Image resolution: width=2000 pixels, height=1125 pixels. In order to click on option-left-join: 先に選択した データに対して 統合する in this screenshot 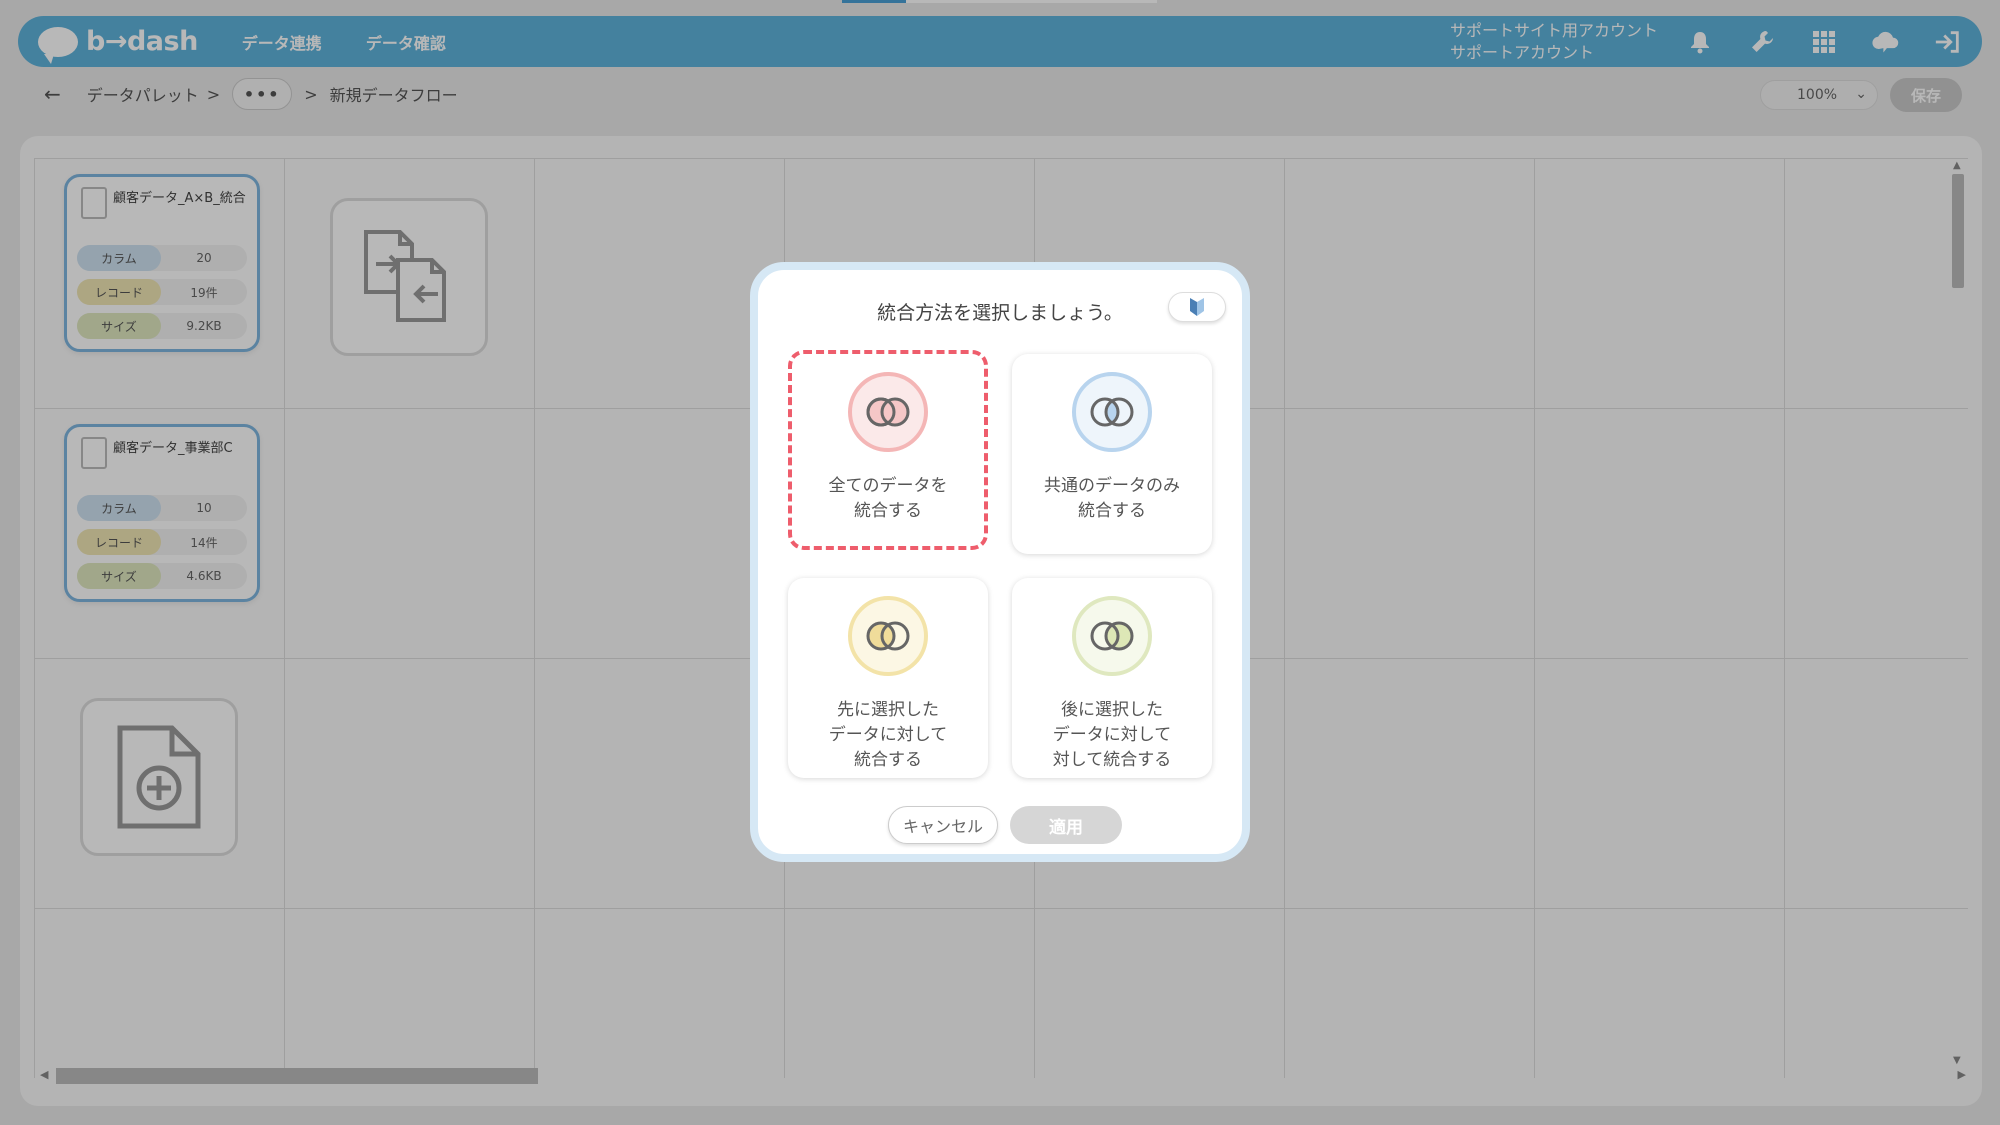, I will do `click(888, 678)`.